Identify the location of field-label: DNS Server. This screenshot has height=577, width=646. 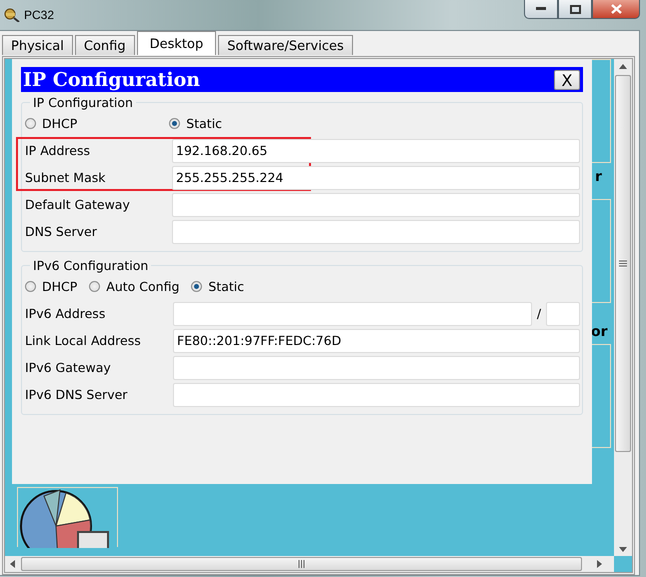
(61, 232).